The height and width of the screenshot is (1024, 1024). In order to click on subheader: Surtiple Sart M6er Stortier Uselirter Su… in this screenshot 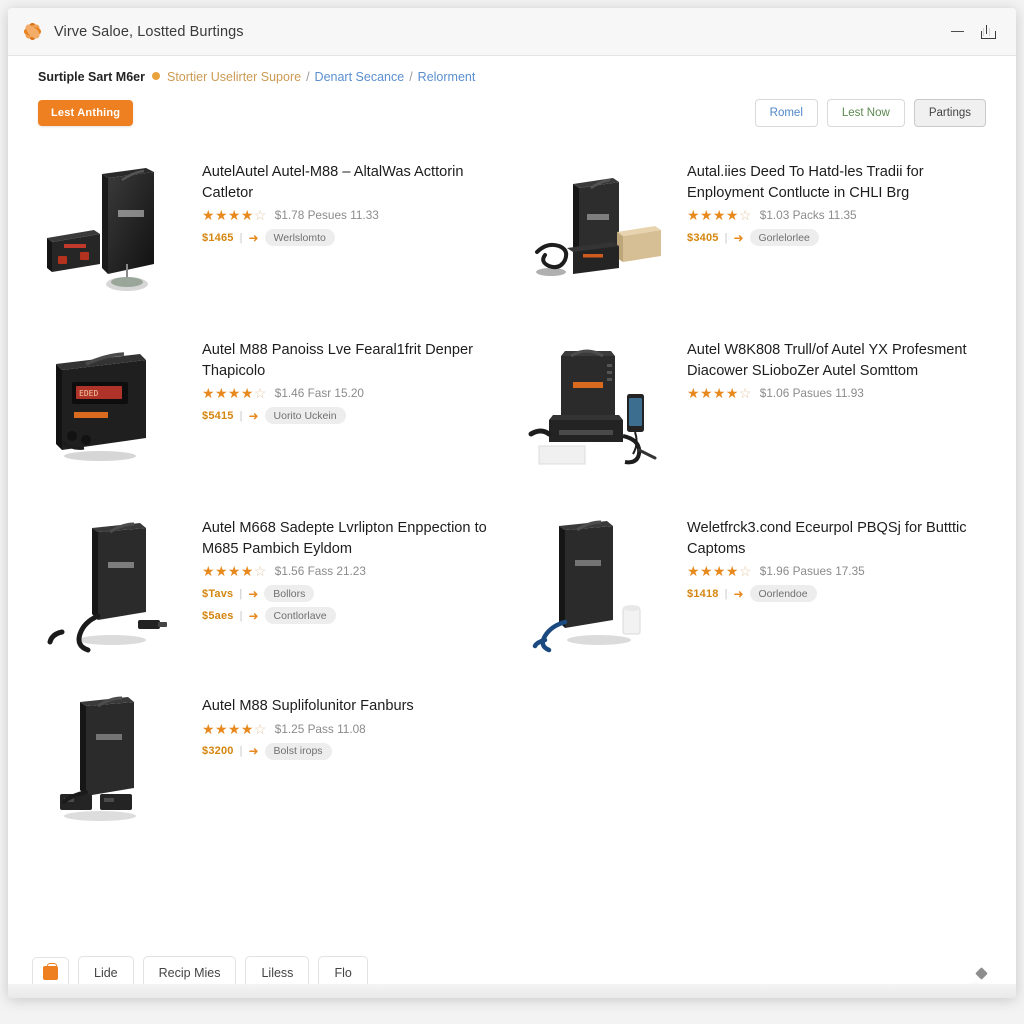, I will do `click(512, 92)`.